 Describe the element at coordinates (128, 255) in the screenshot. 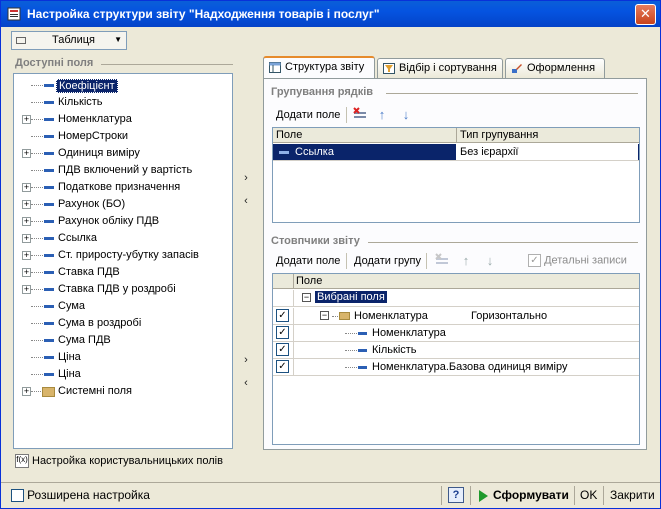

I see `tree-item-label: Ст. приросту-убутку запасів` at that location.